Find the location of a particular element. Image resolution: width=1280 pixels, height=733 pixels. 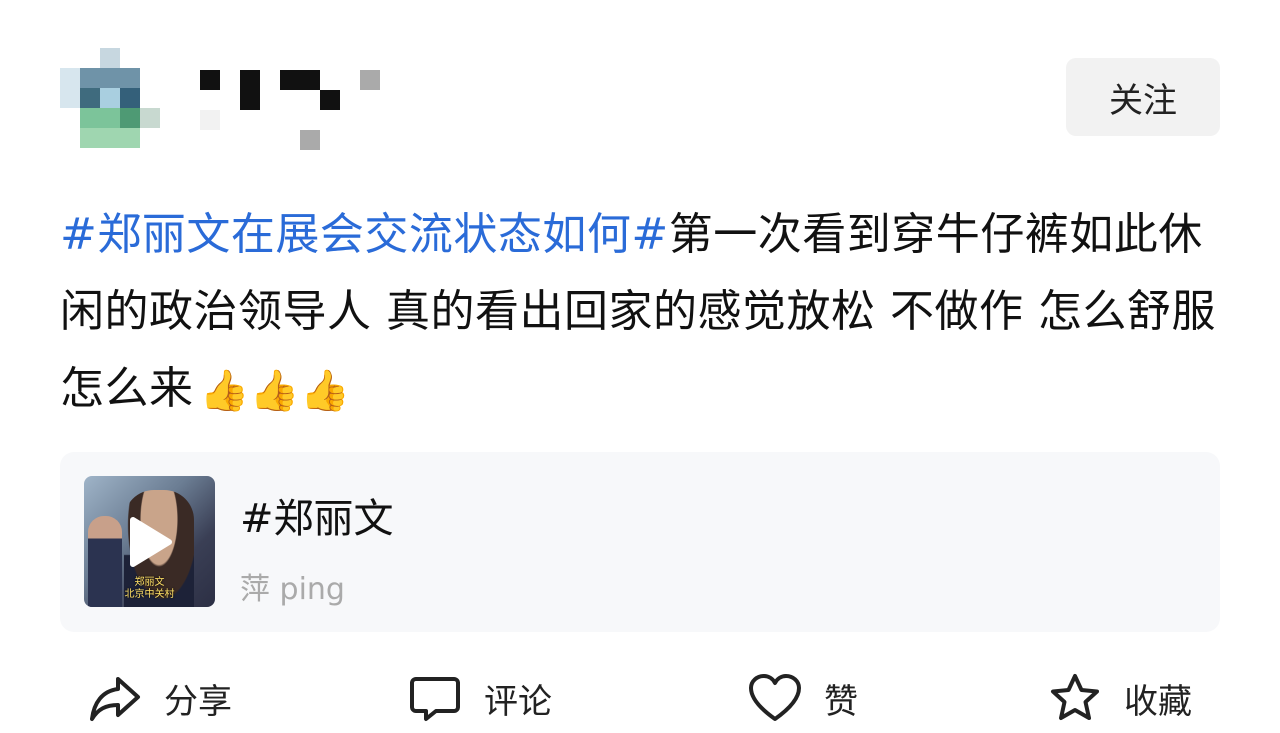

thumbnail-caption: 郑丽文 北京中关村 is located at coordinates (149, 588).